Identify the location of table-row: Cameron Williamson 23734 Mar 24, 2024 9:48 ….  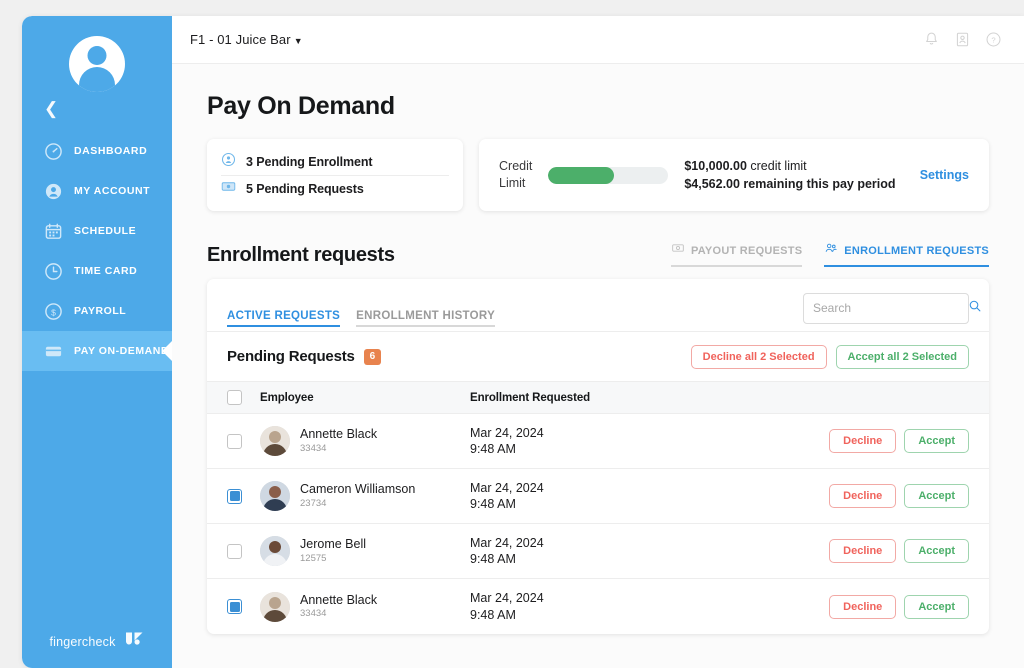
(598, 496).